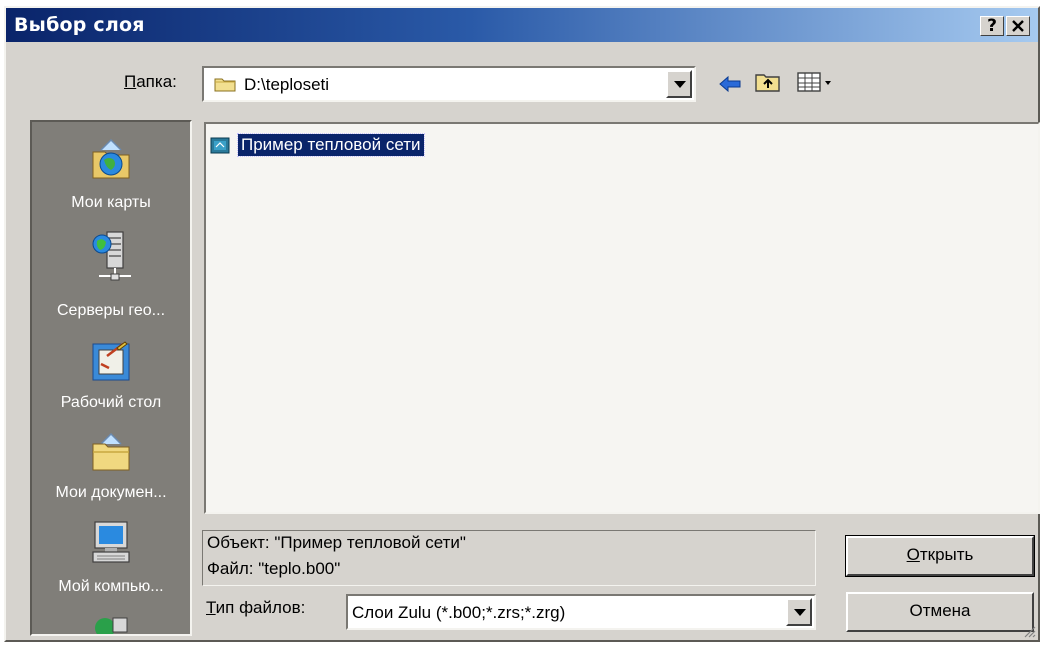 Image resolution: width=1044 pixels, height=646 pixels. Describe the element at coordinates (459, 612) in the screenshot. I see `filetype-value: Слои Zulu (*.b00;*.zrs;*.zrg)` at that location.